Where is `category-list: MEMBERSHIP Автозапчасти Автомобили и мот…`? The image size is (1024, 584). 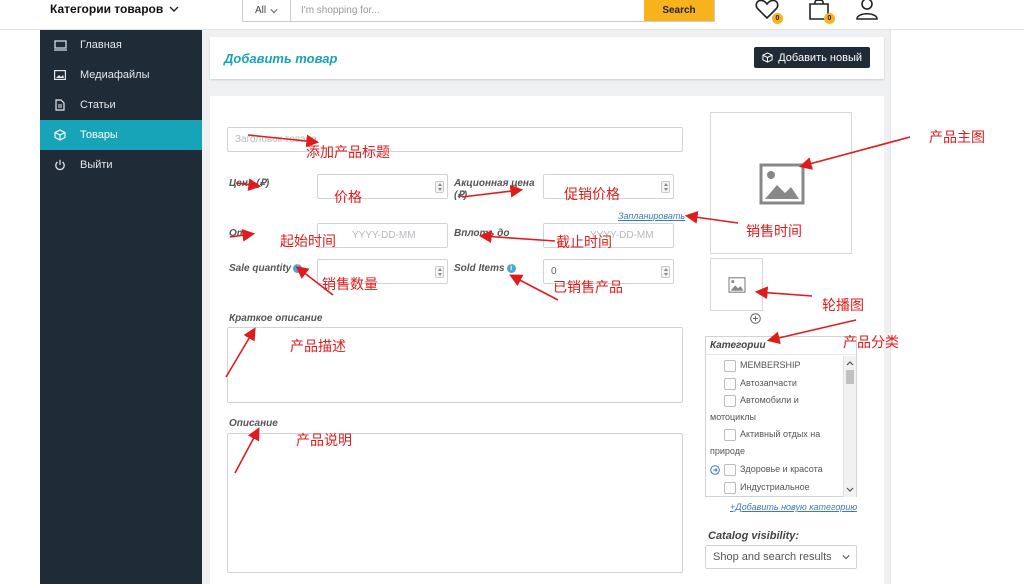
category-list: MEMBERSHIP Автозапчасти Автомобили и мот… is located at coordinates (775, 426).